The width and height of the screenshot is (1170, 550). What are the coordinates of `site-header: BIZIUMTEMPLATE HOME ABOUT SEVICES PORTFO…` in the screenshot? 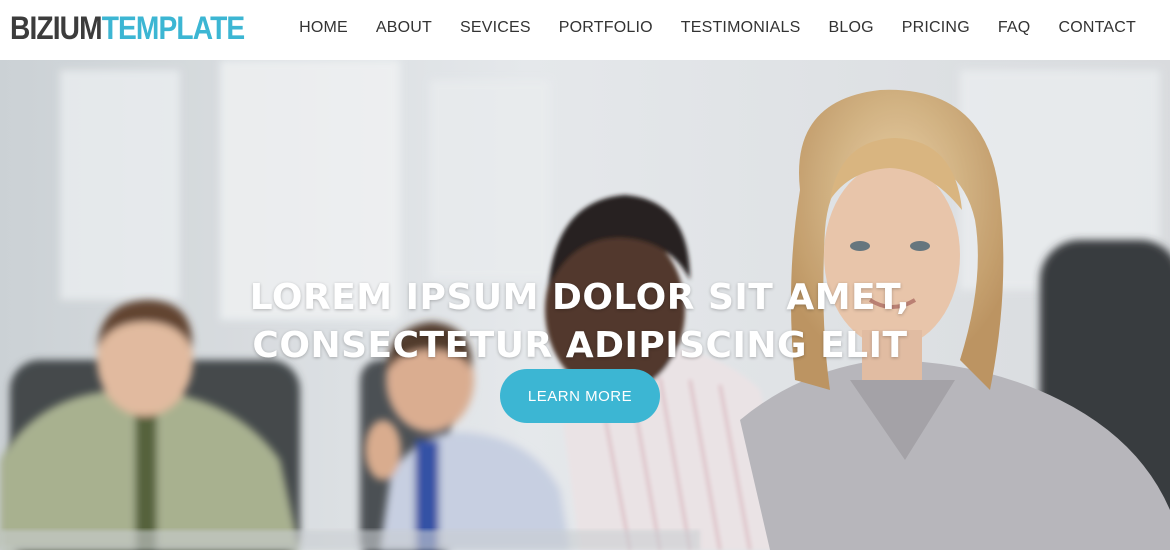 It's located at (585, 30).